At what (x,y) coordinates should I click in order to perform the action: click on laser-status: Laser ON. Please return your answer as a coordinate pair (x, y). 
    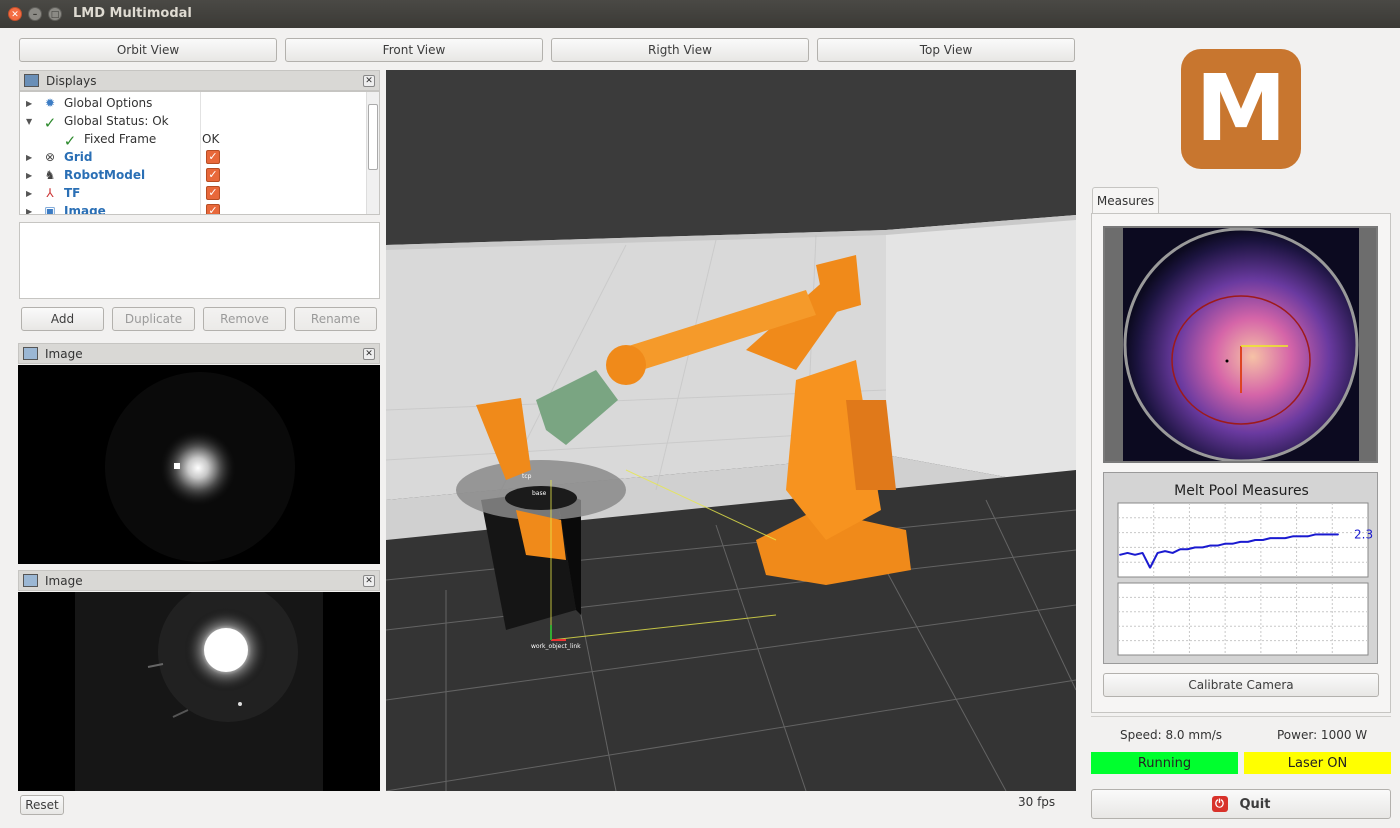
    Looking at the image, I should click on (1317, 763).